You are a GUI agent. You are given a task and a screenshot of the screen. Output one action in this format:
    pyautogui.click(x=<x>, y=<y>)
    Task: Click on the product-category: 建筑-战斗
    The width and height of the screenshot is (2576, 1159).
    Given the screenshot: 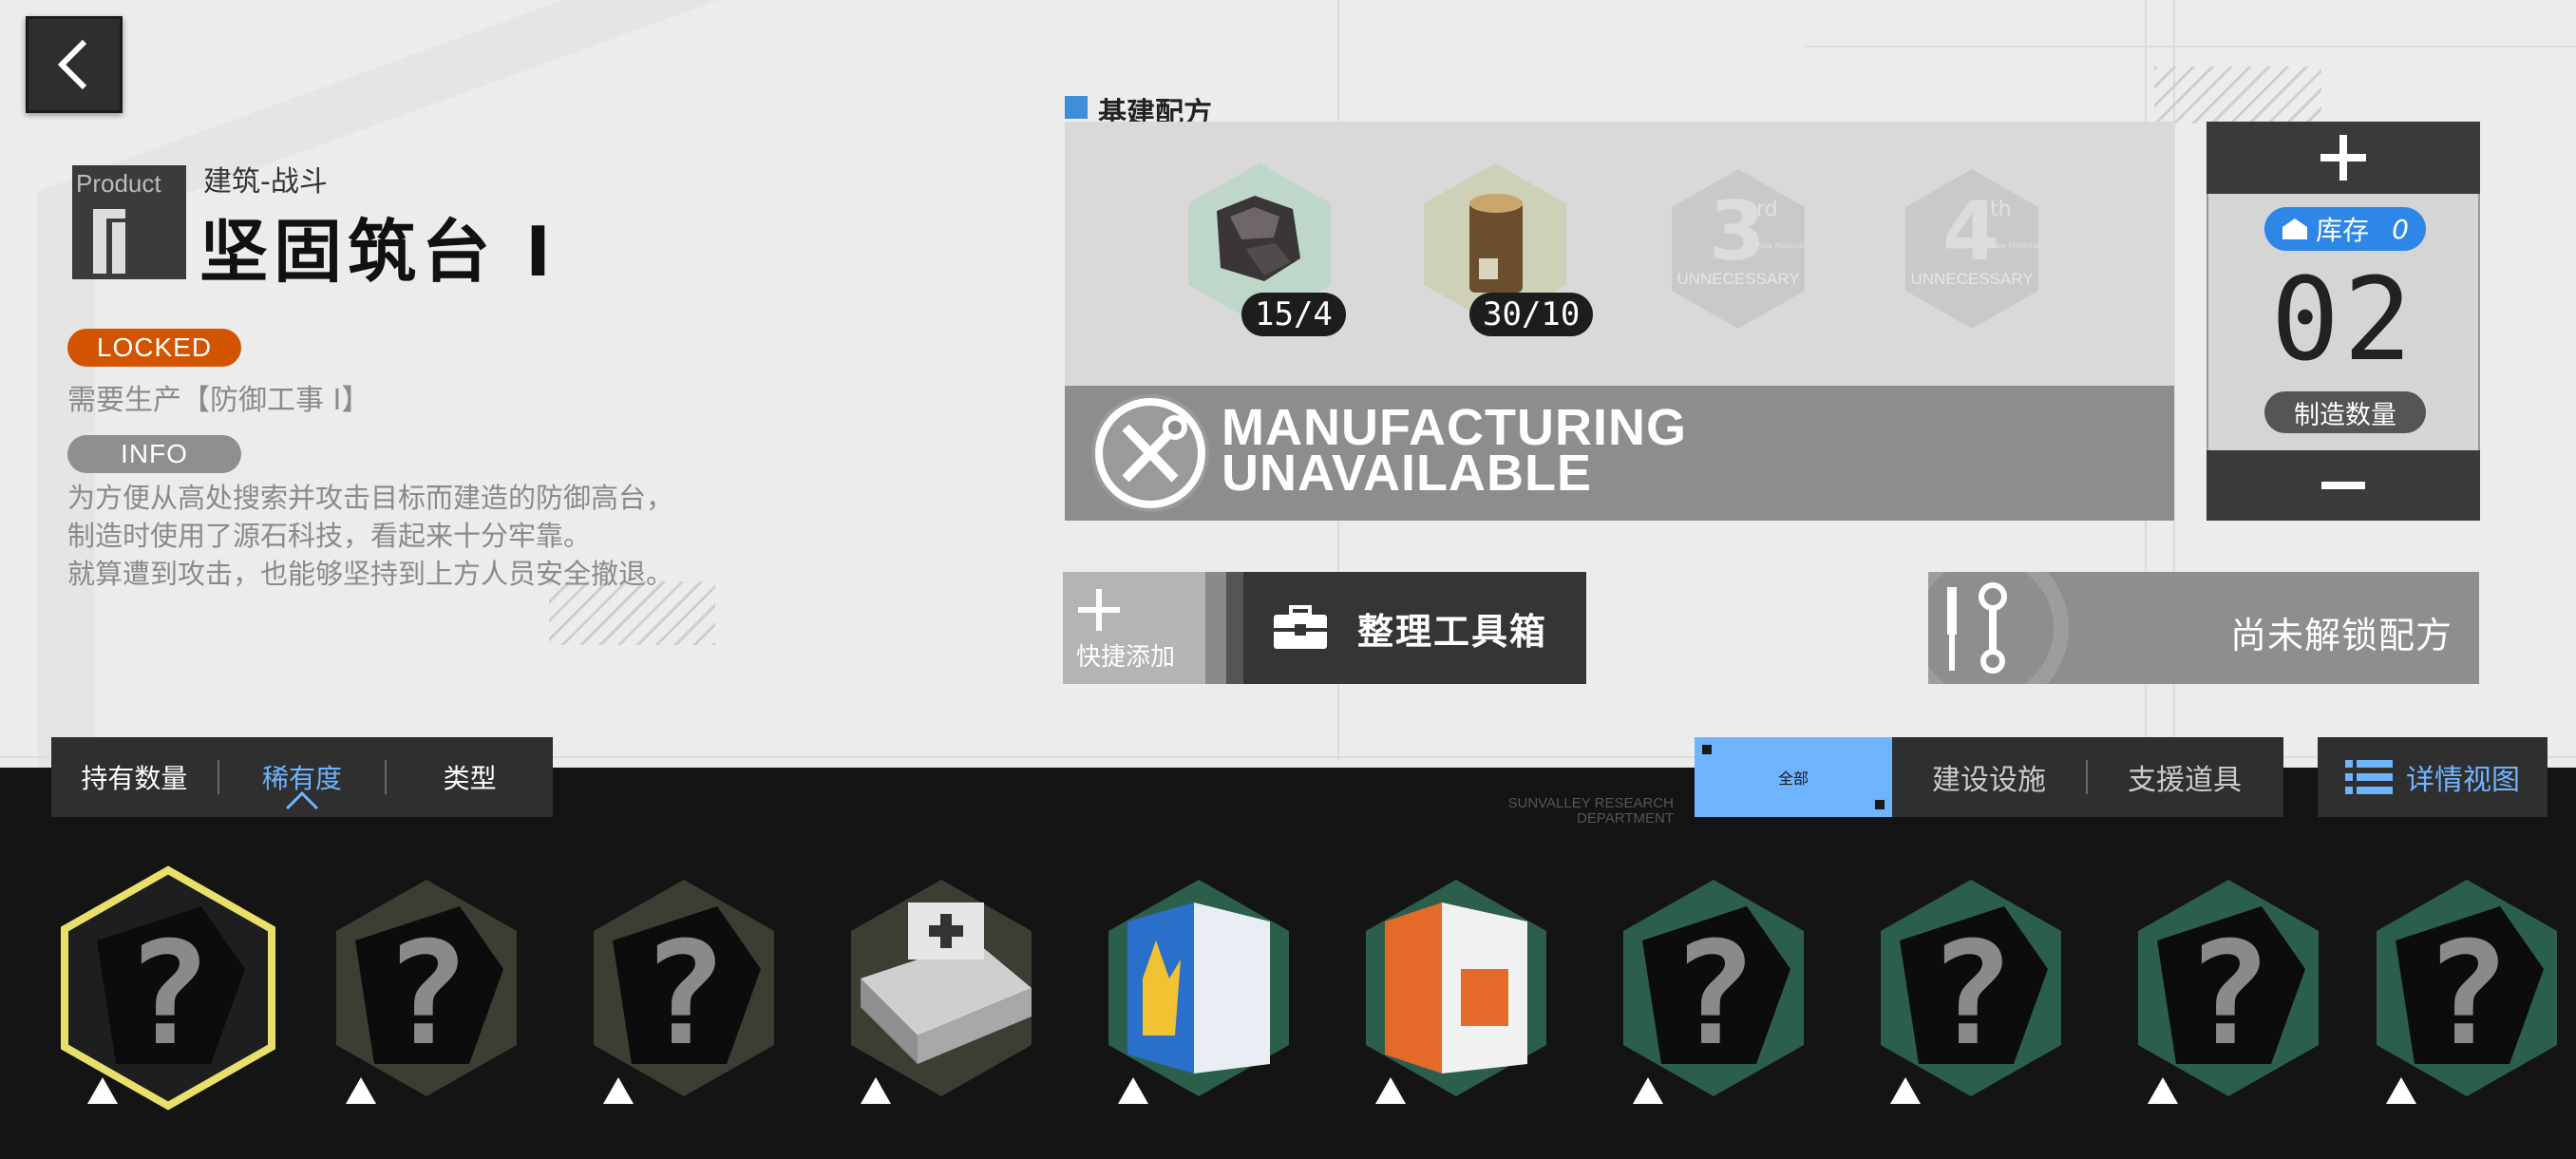 What is the action you would take?
    pyautogui.click(x=265, y=182)
    